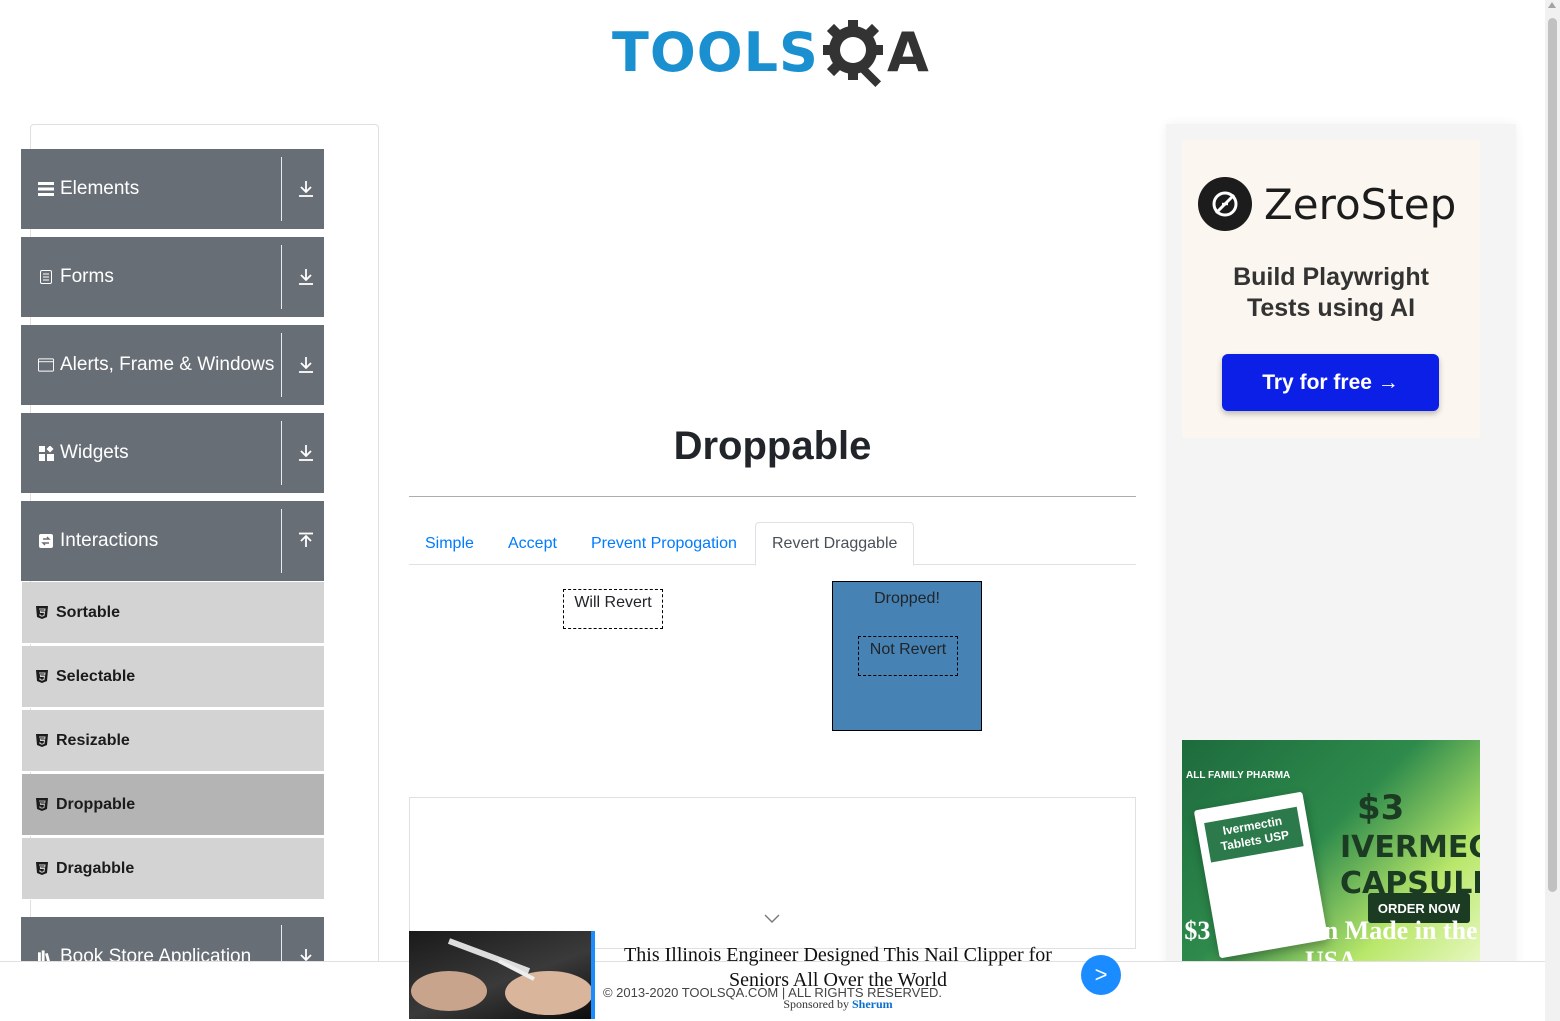 This screenshot has width=1560, height=1021. What do you see at coordinates (1552, 5) in the screenshot?
I see `scroll-up-arrow-icon` at bounding box center [1552, 5].